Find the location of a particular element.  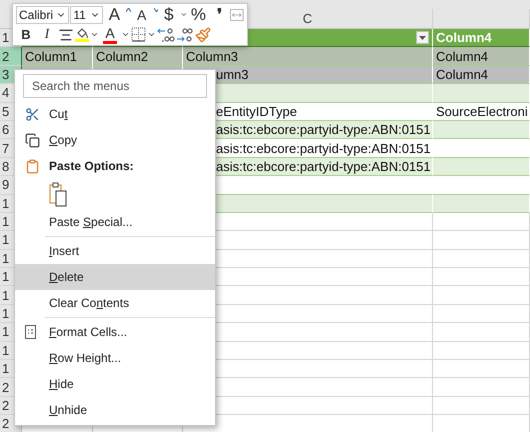

filter-button is located at coordinates (422, 37).